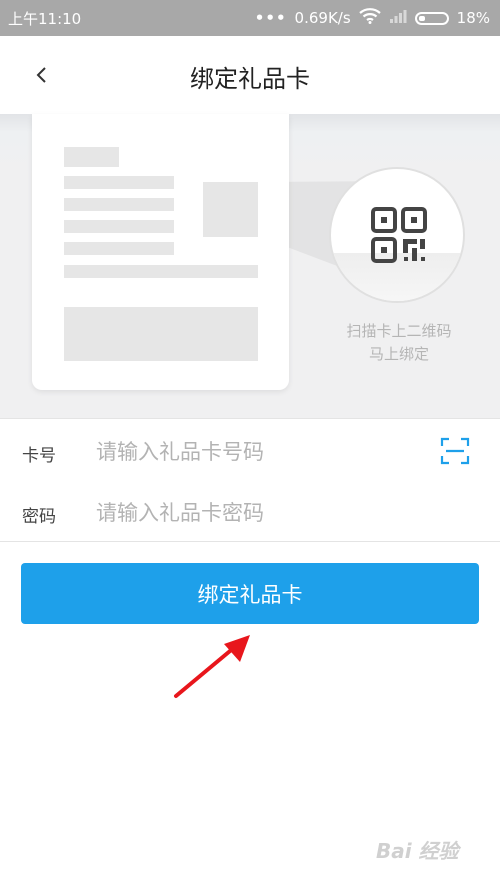 The image size is (500, 889). I want to click on scan-tip-line1: 扫描卡上二维码, so click(399, 331).